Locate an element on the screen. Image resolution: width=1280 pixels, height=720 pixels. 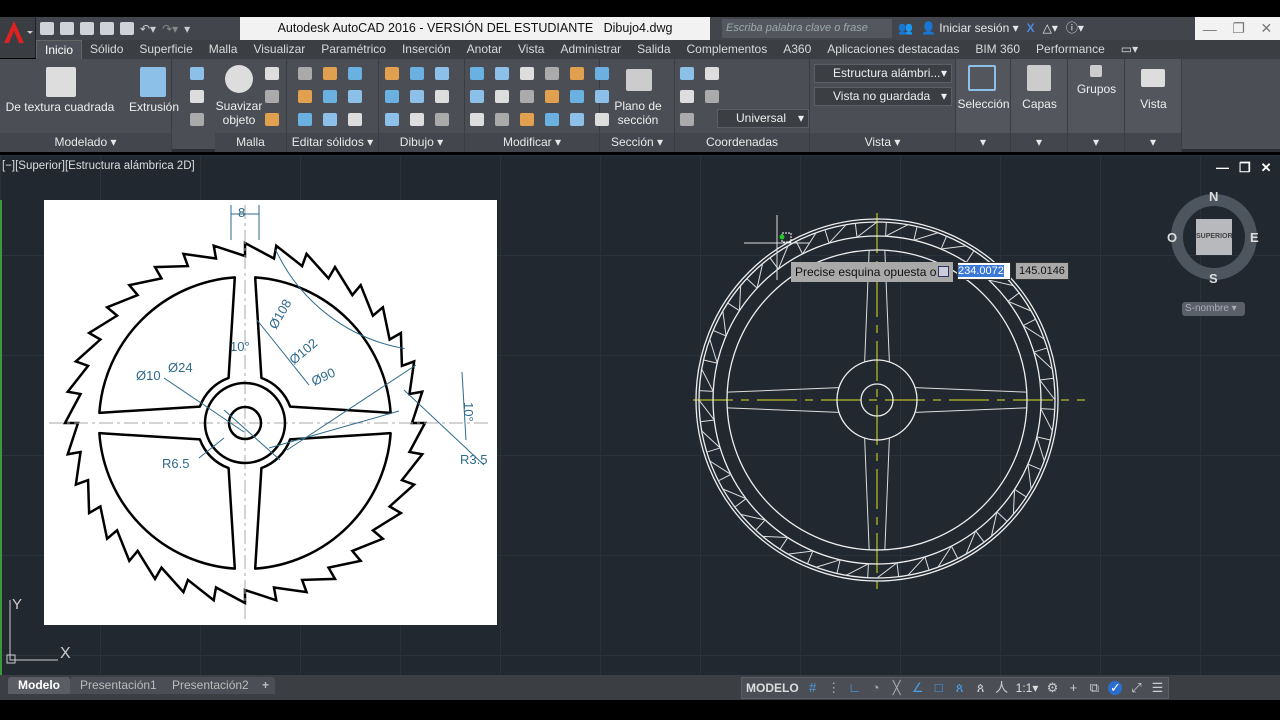
tab-inicio: Inicio is located at coordinates (59, 49).